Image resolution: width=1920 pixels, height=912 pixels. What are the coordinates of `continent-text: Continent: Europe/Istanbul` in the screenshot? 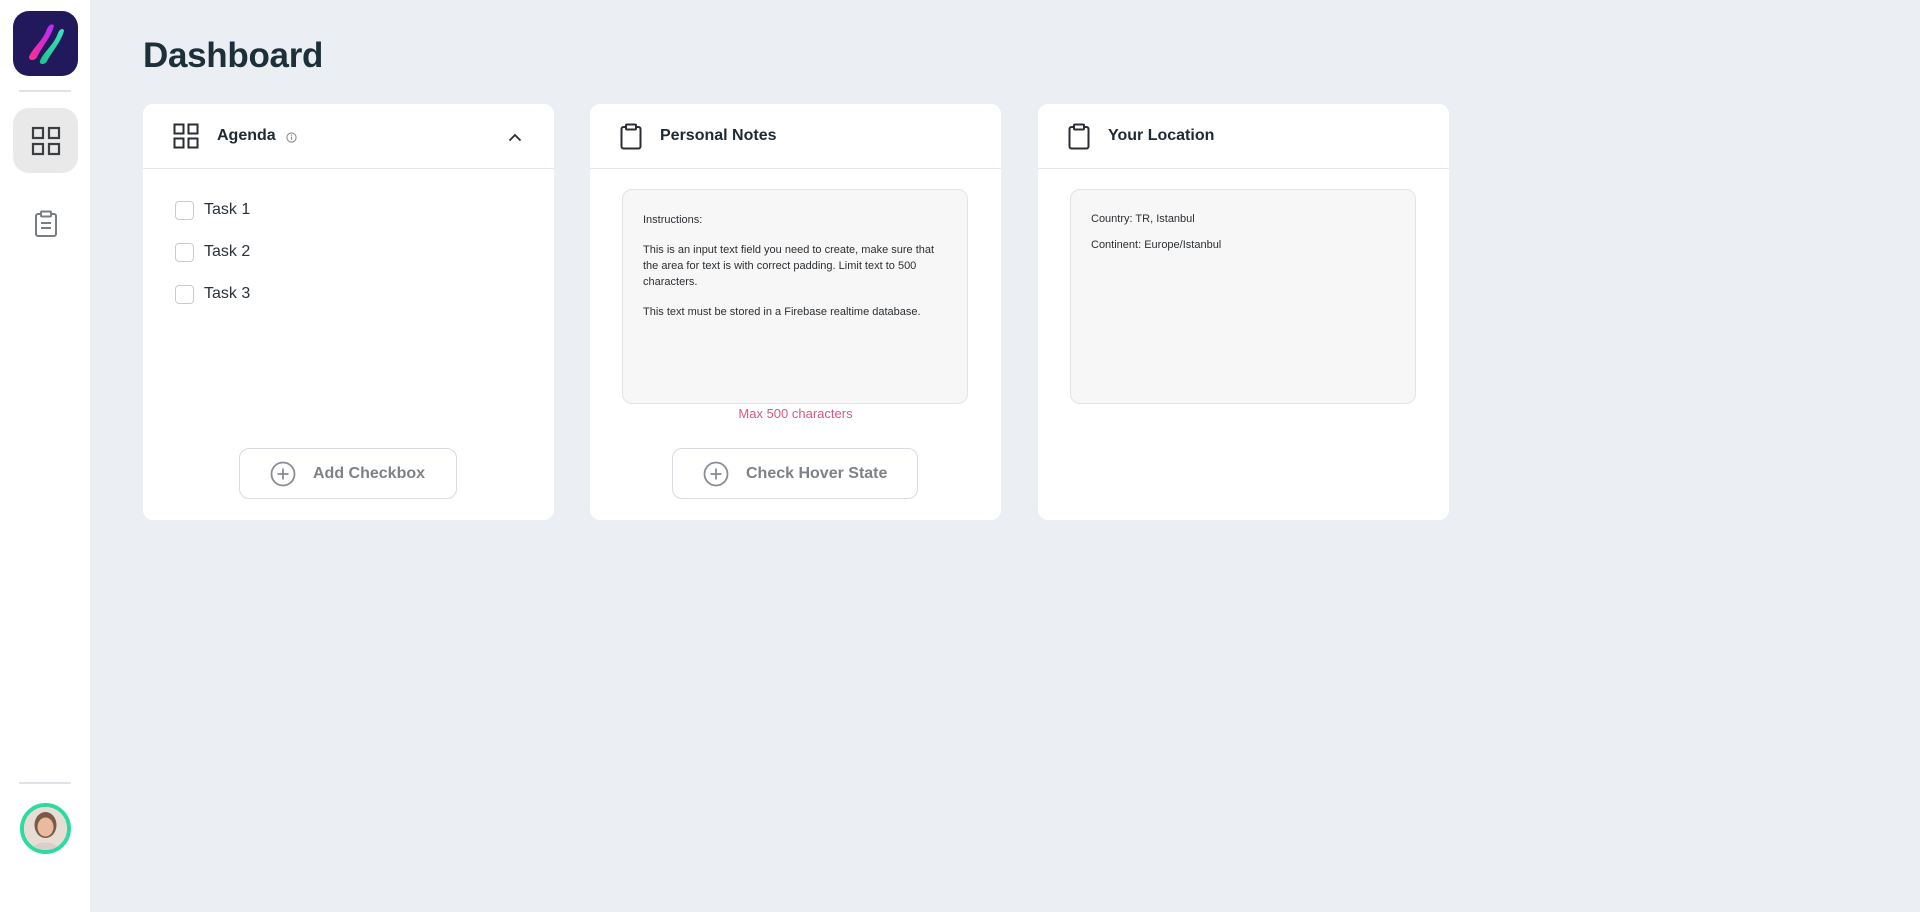 It's located at (1156, 245).